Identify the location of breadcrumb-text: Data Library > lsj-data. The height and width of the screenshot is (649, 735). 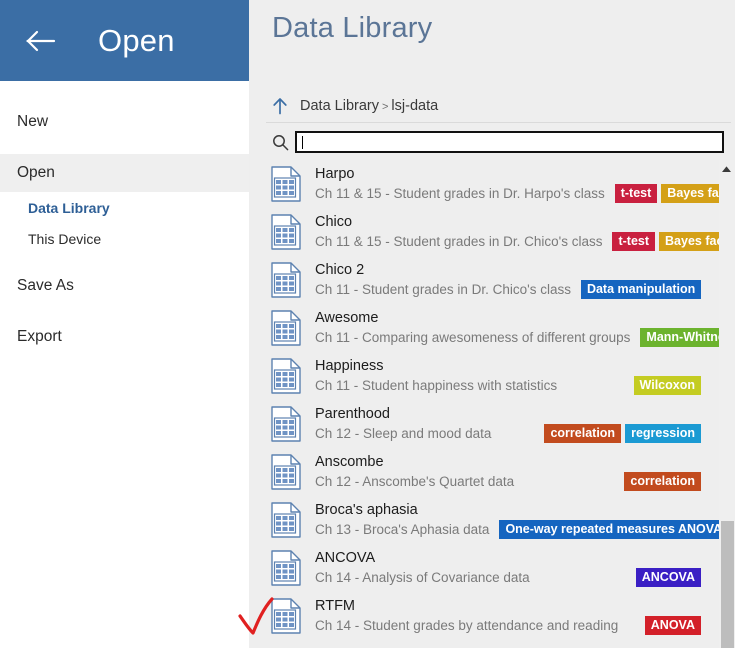
(369, 106).